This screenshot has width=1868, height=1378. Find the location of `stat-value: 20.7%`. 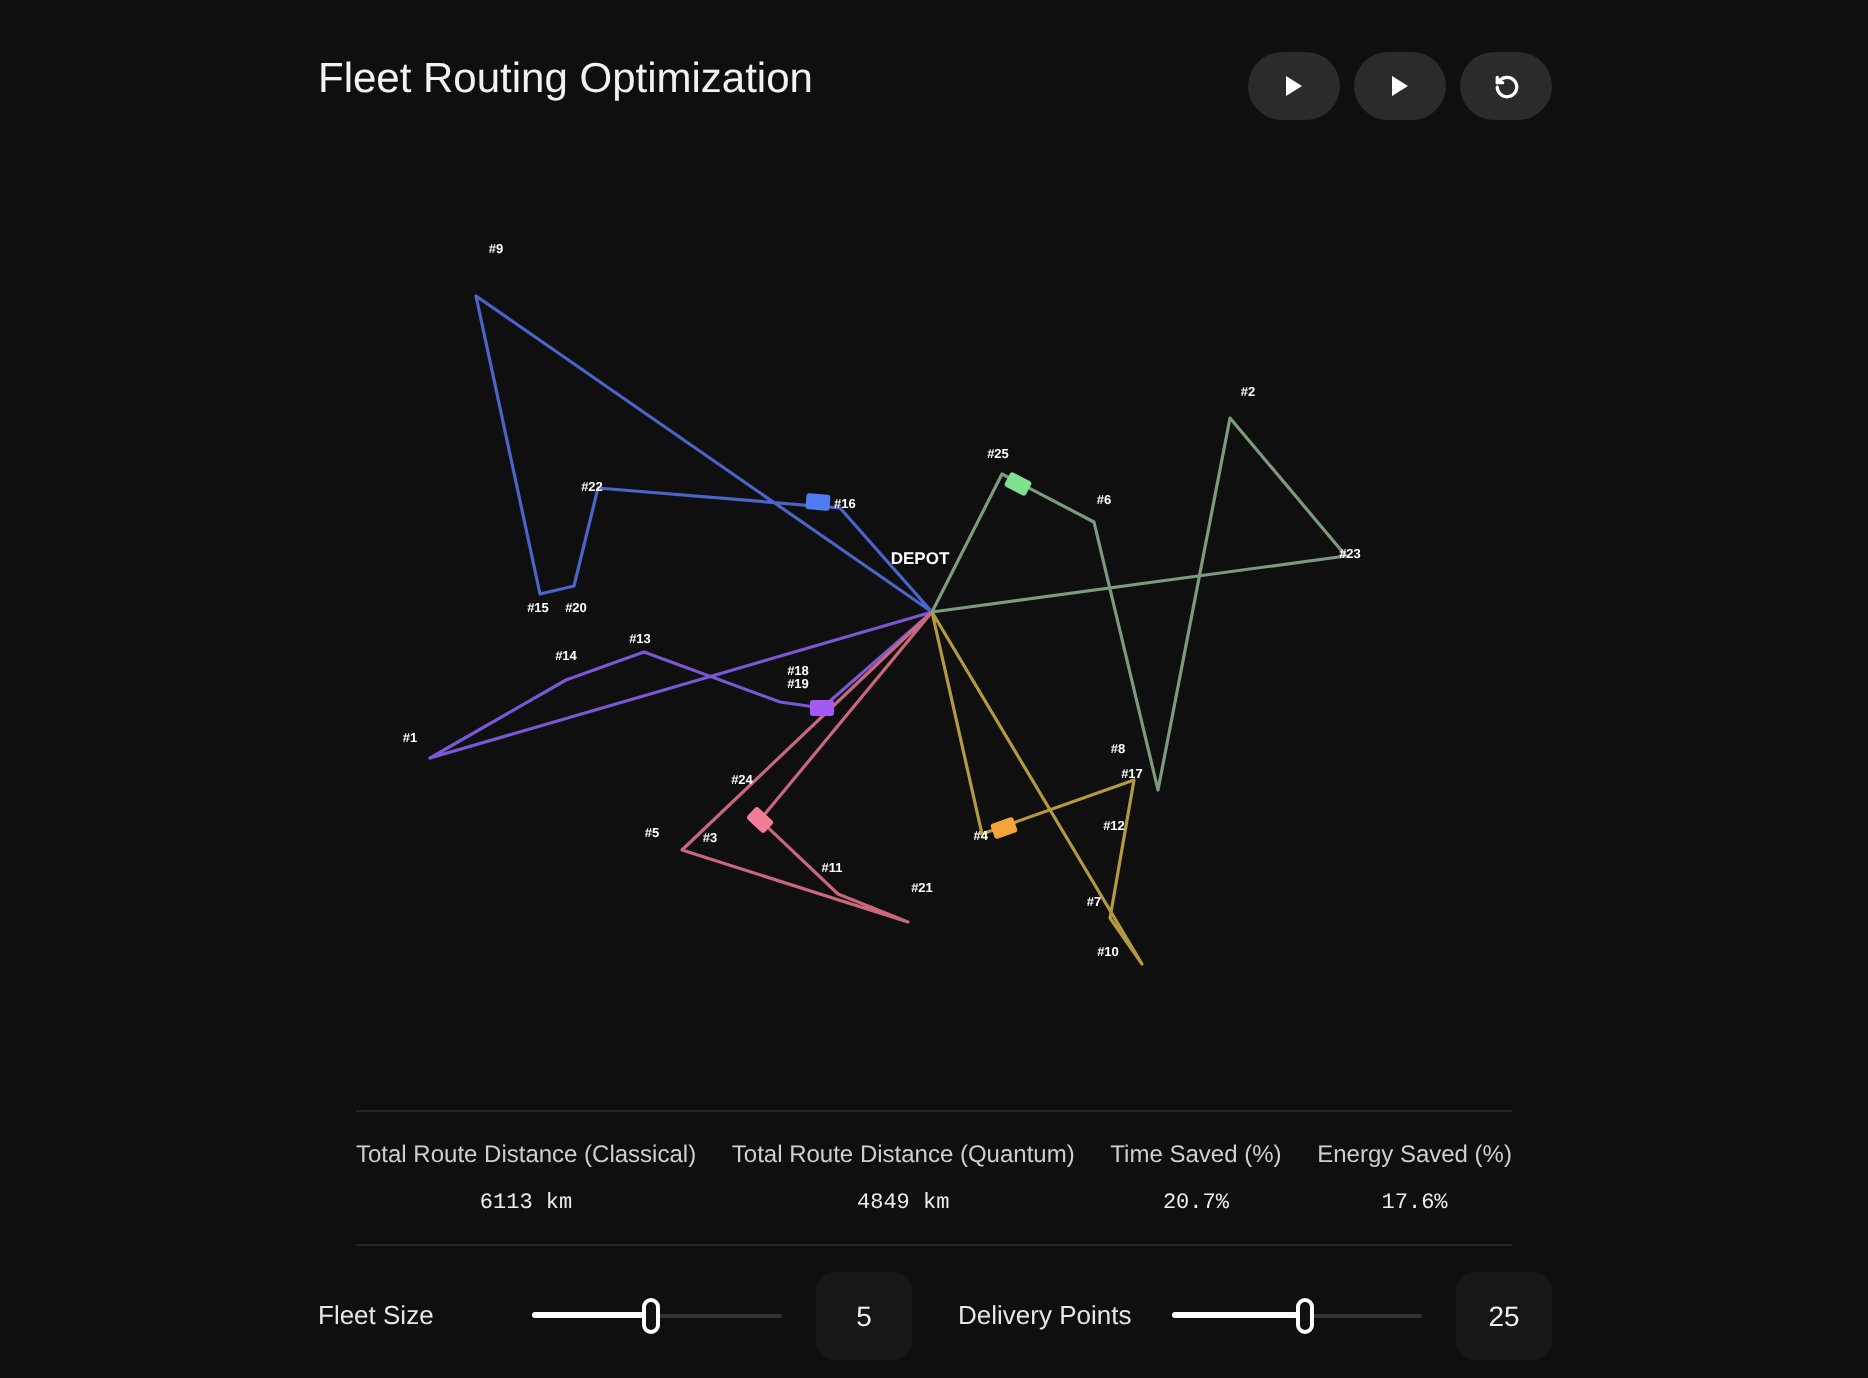

stat-value: 20.7% is located at coordinates (1195, 1204).